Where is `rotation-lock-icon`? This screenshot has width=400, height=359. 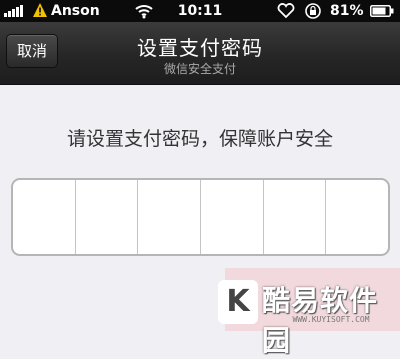 rotation-lock-icon is located at coordinates (313, 11).